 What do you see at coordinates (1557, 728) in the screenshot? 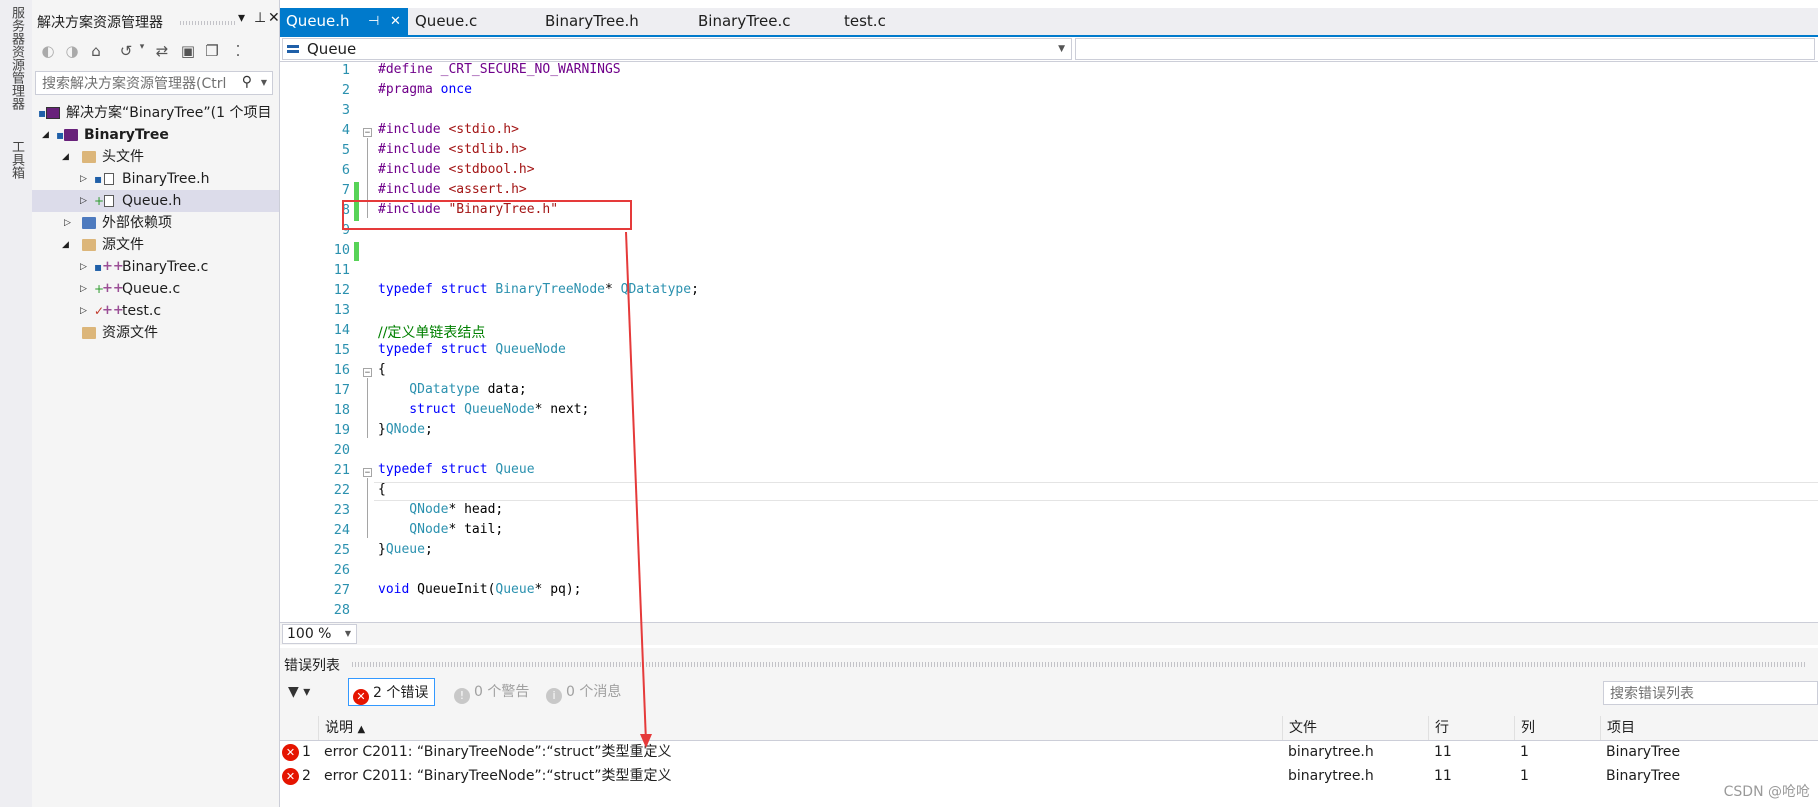
I see `column-header-col: 列` at bounding box center [1557, 728].